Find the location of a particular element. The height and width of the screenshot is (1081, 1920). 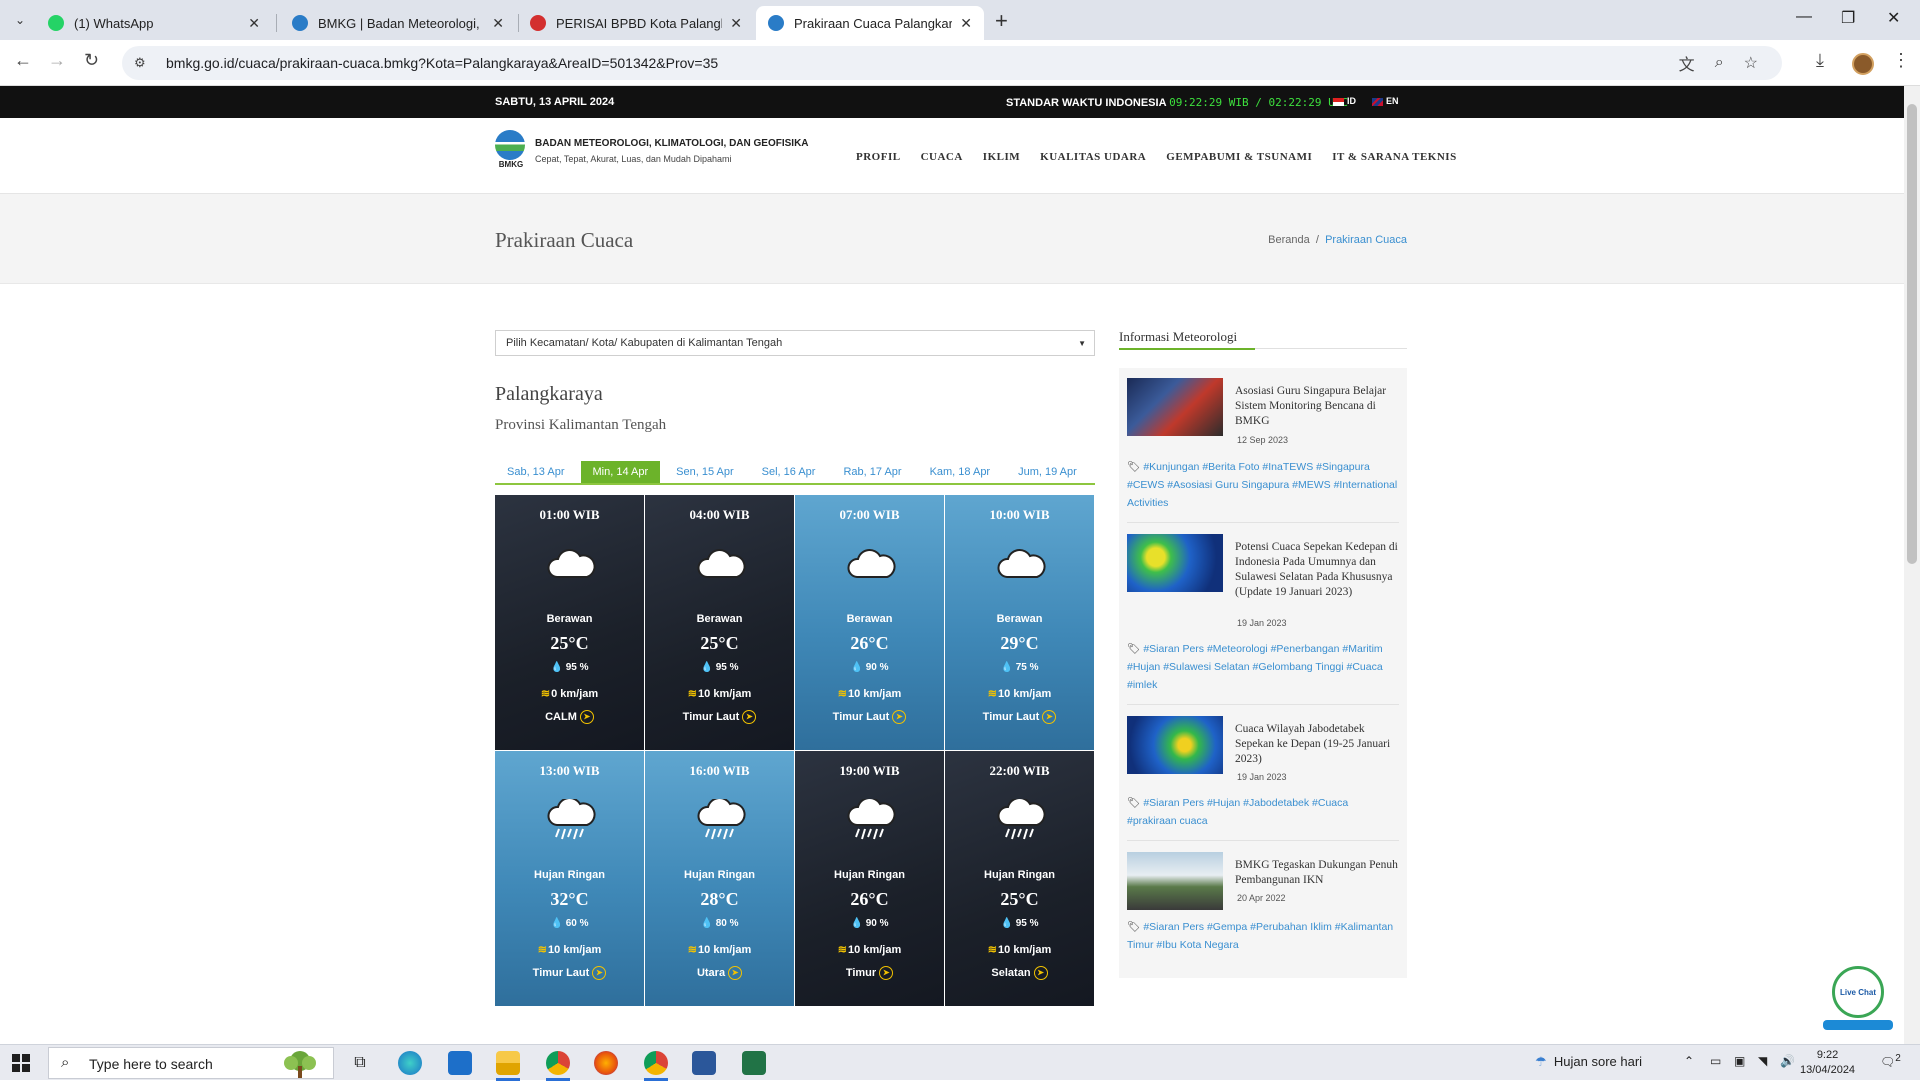

reload-icon: ↻ is located at coordinates (91, 60).